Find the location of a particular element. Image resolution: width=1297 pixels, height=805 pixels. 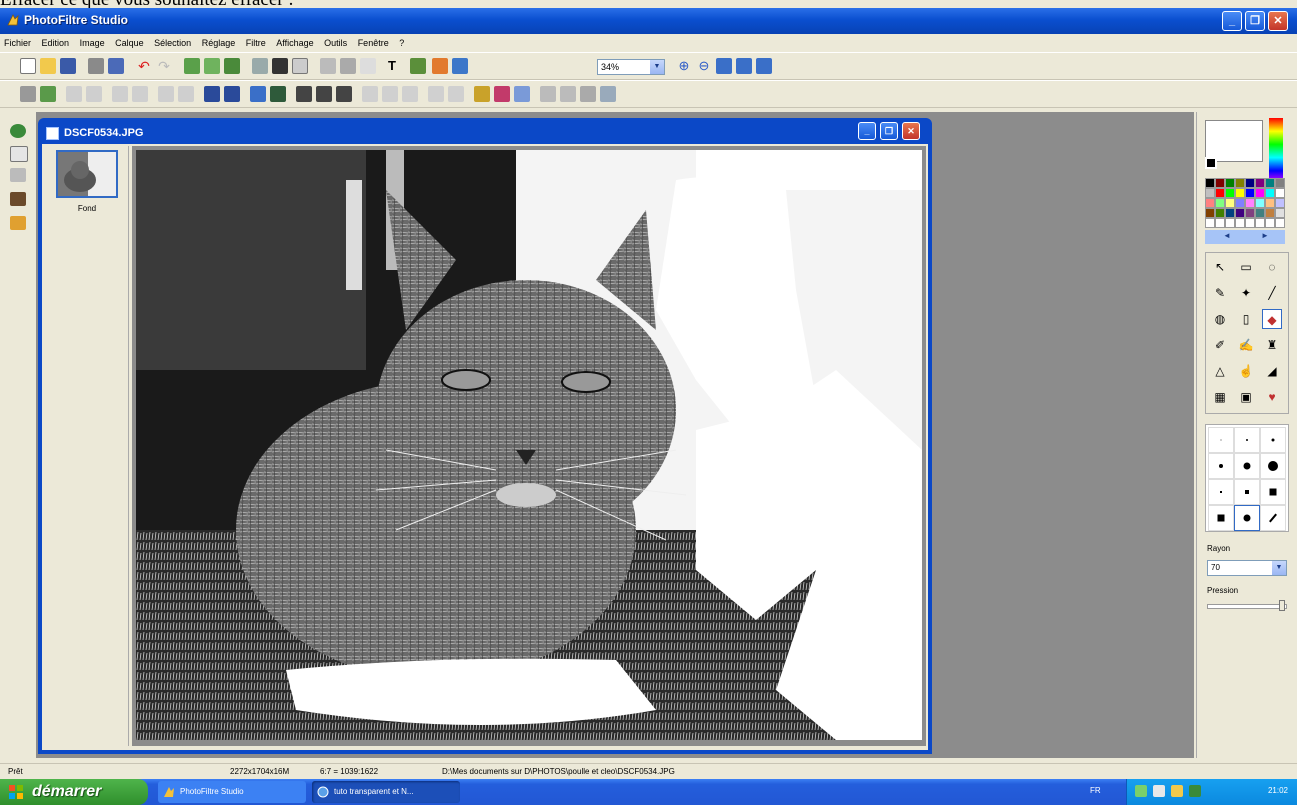

menu-image: Image is located at coordinates (92, 41).